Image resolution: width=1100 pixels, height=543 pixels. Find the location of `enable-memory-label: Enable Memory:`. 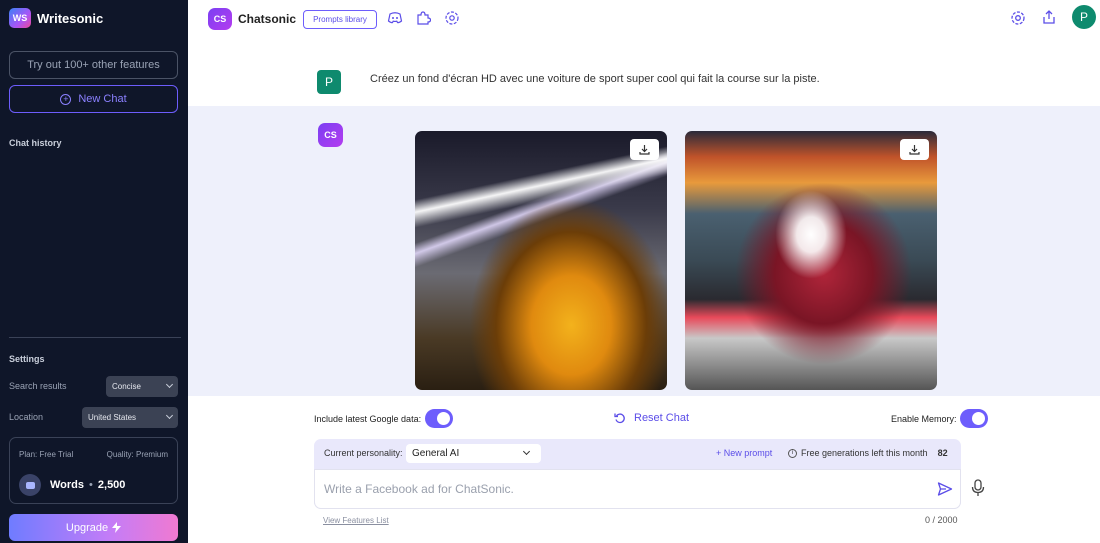

enable-memory-label: Enable Memory: is located at coordinates (924, 419).